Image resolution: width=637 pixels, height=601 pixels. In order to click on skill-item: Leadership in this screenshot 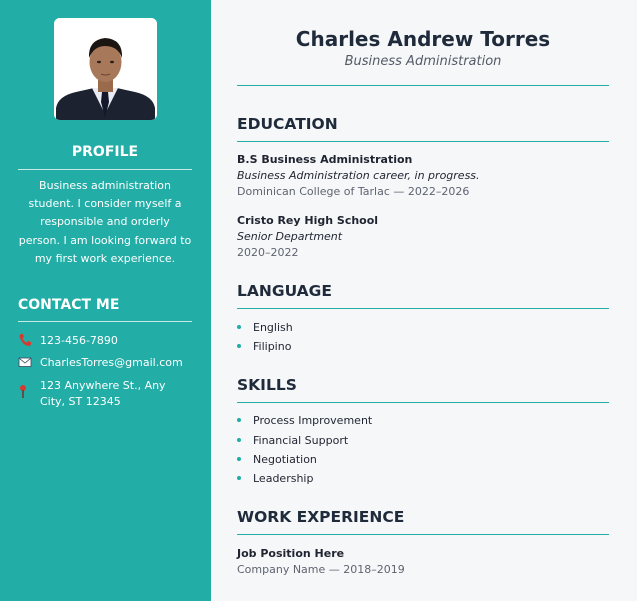, I will do `click(275, 478)`.